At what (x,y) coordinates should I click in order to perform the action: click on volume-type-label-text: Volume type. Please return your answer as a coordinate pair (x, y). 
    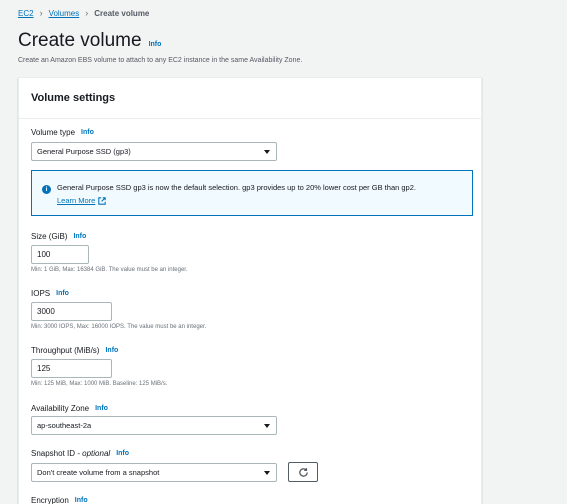
    Looking at the image, I should click on (53, 132).